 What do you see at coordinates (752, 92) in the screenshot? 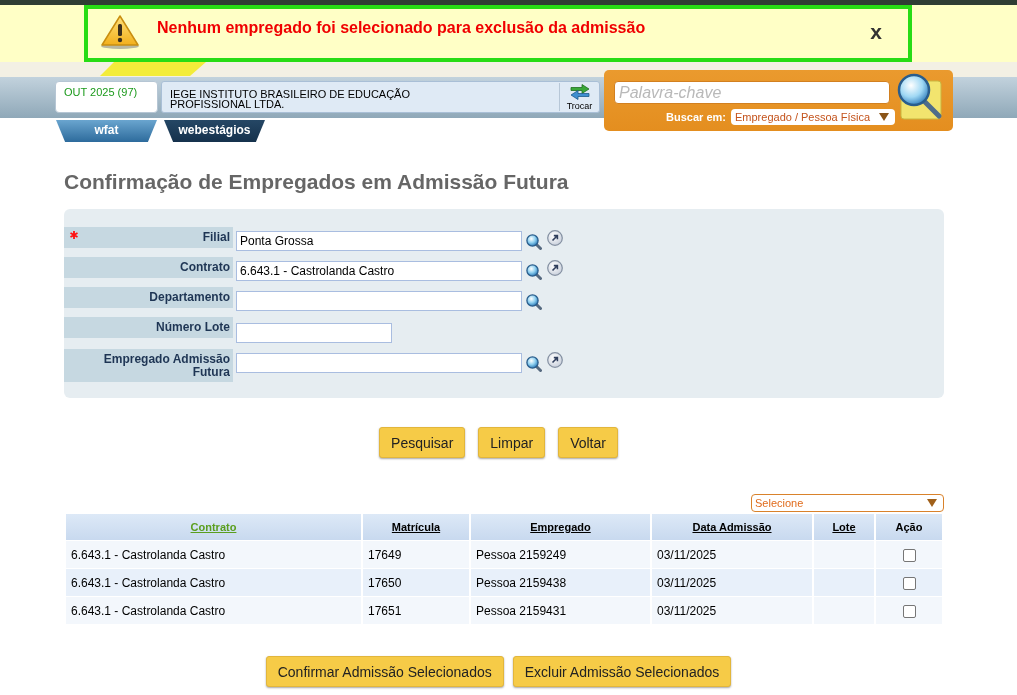
I see `keyword-field: Palavra-chave` at bounding box center [752, 92].